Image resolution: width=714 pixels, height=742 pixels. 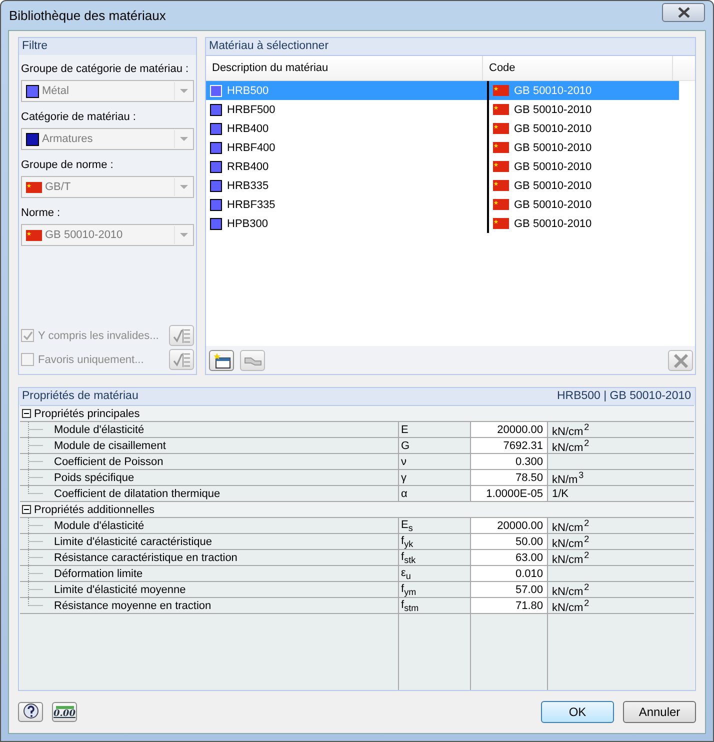 I want to click on material-name: HRBF500, so click(x=251, y=110).